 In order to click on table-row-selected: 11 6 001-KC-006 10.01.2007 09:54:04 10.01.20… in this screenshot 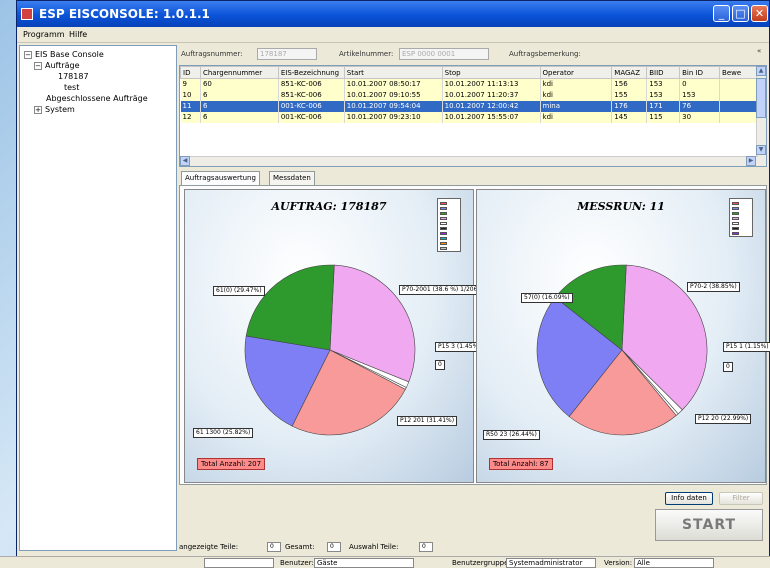, I will do `click(468, 106)`.